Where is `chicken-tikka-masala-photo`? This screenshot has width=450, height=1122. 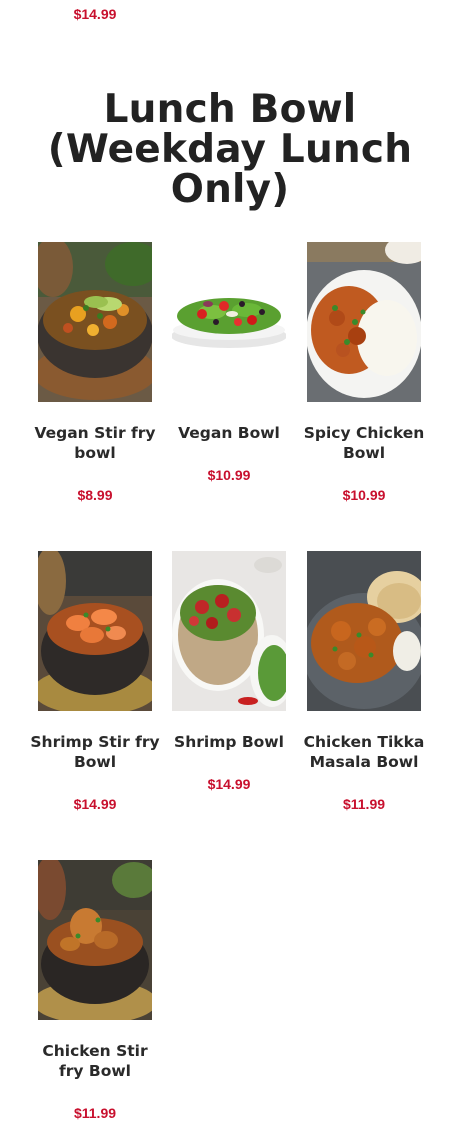 chicken-tikka-masala-photo is located at coordinates (364, 631).